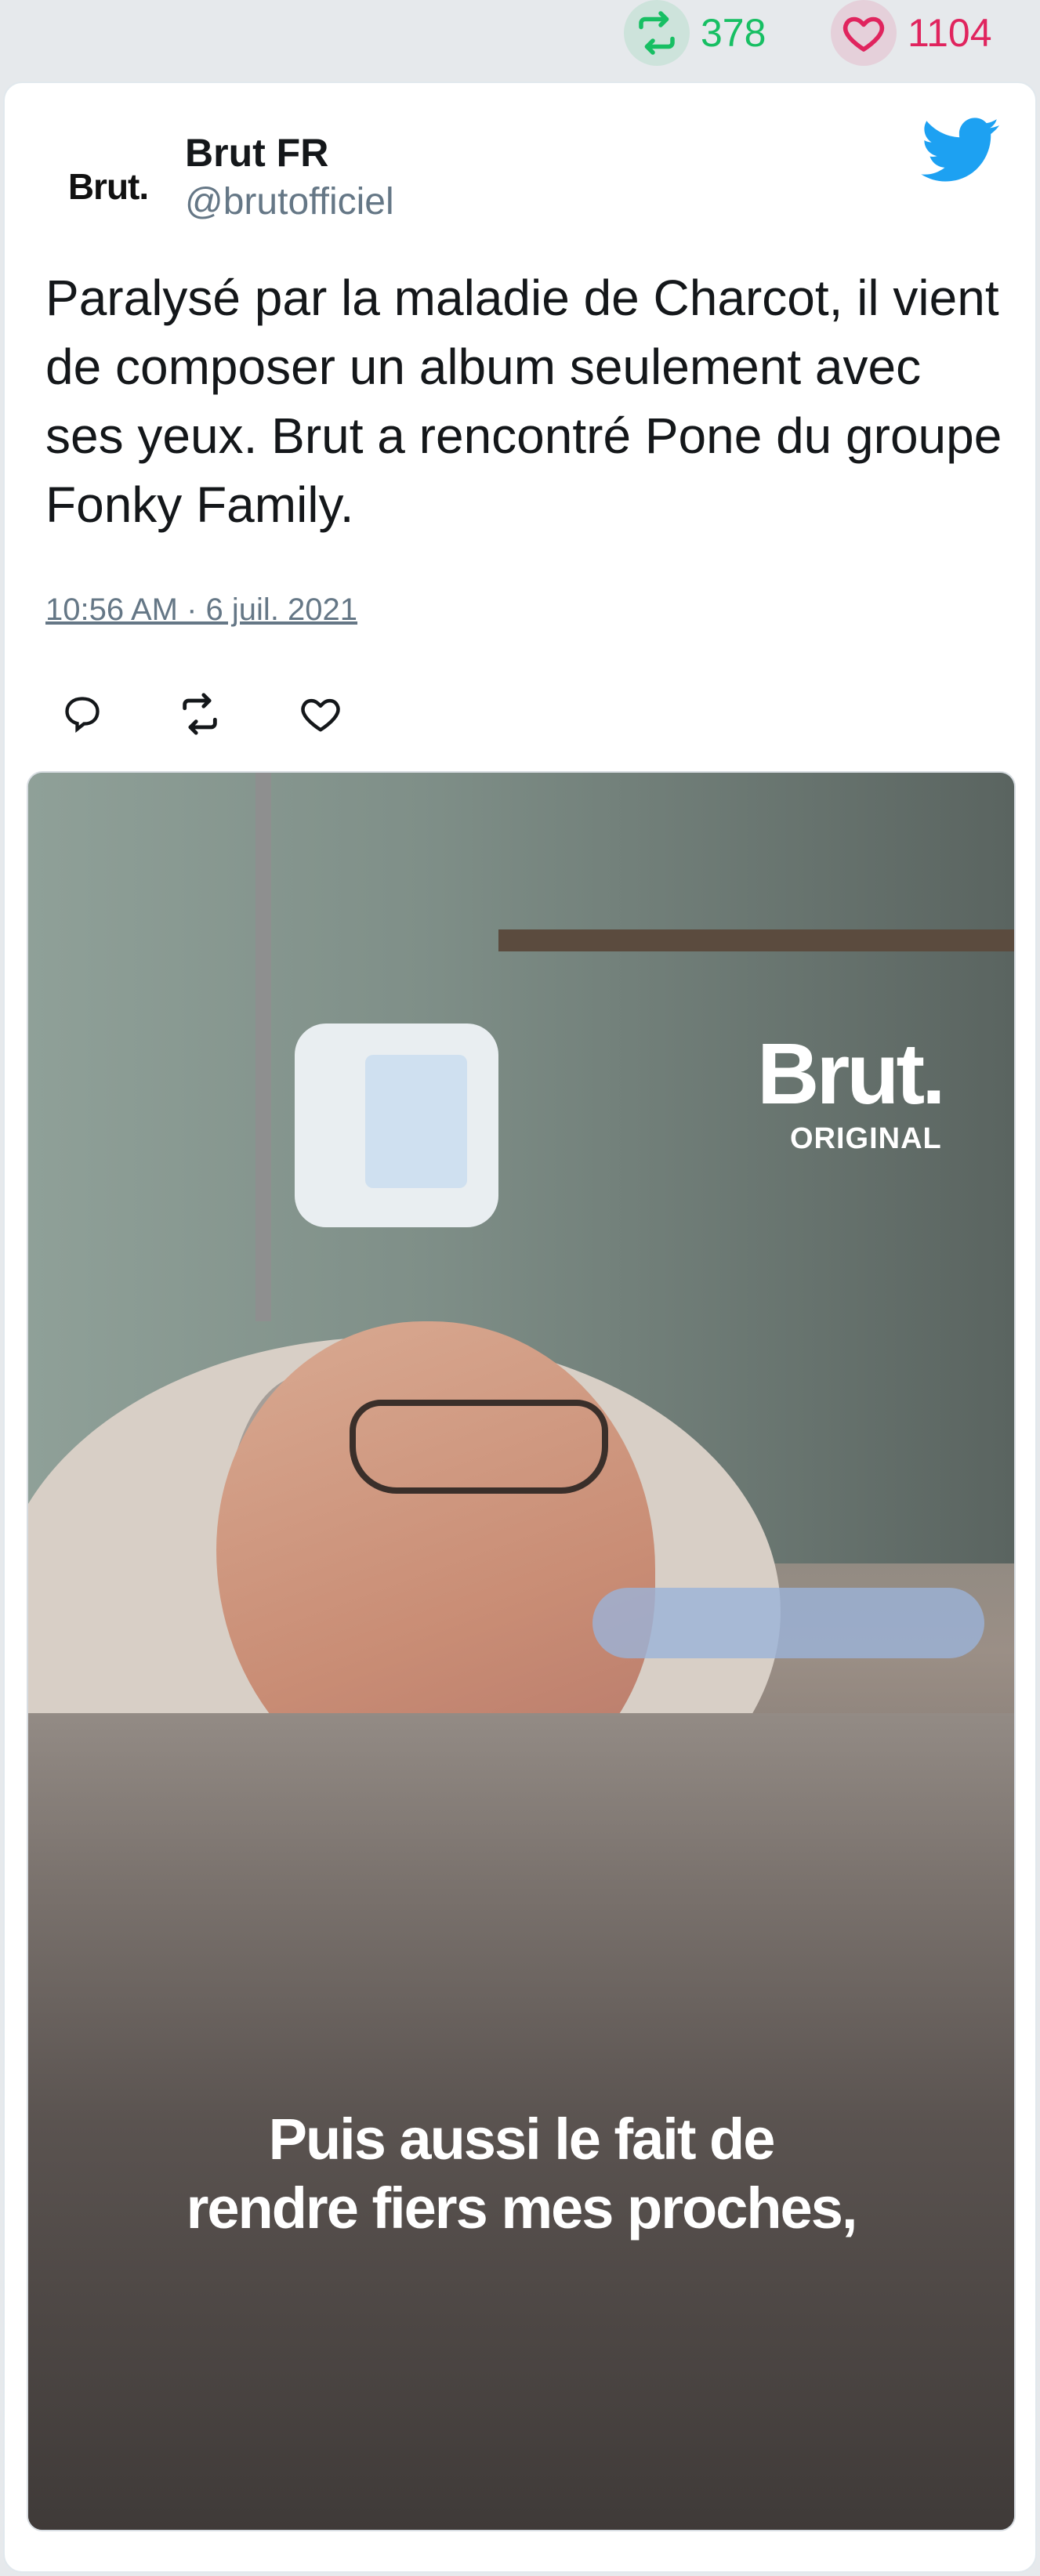  I want to click on caption-line-2: rendre fiers mes proches,, so click(522, 2208).